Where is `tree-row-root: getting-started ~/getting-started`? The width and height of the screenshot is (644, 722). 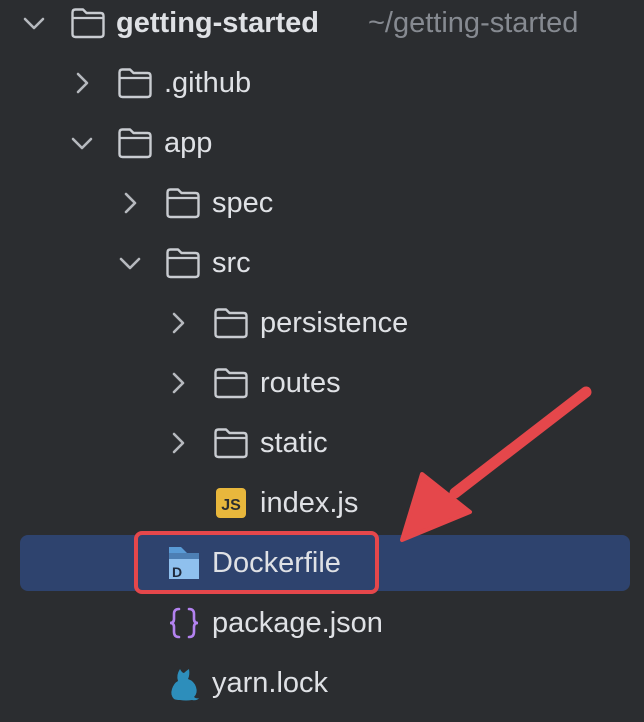 tree-row-root: getting-started ~/getting-started is located at coordinates (322, 26).